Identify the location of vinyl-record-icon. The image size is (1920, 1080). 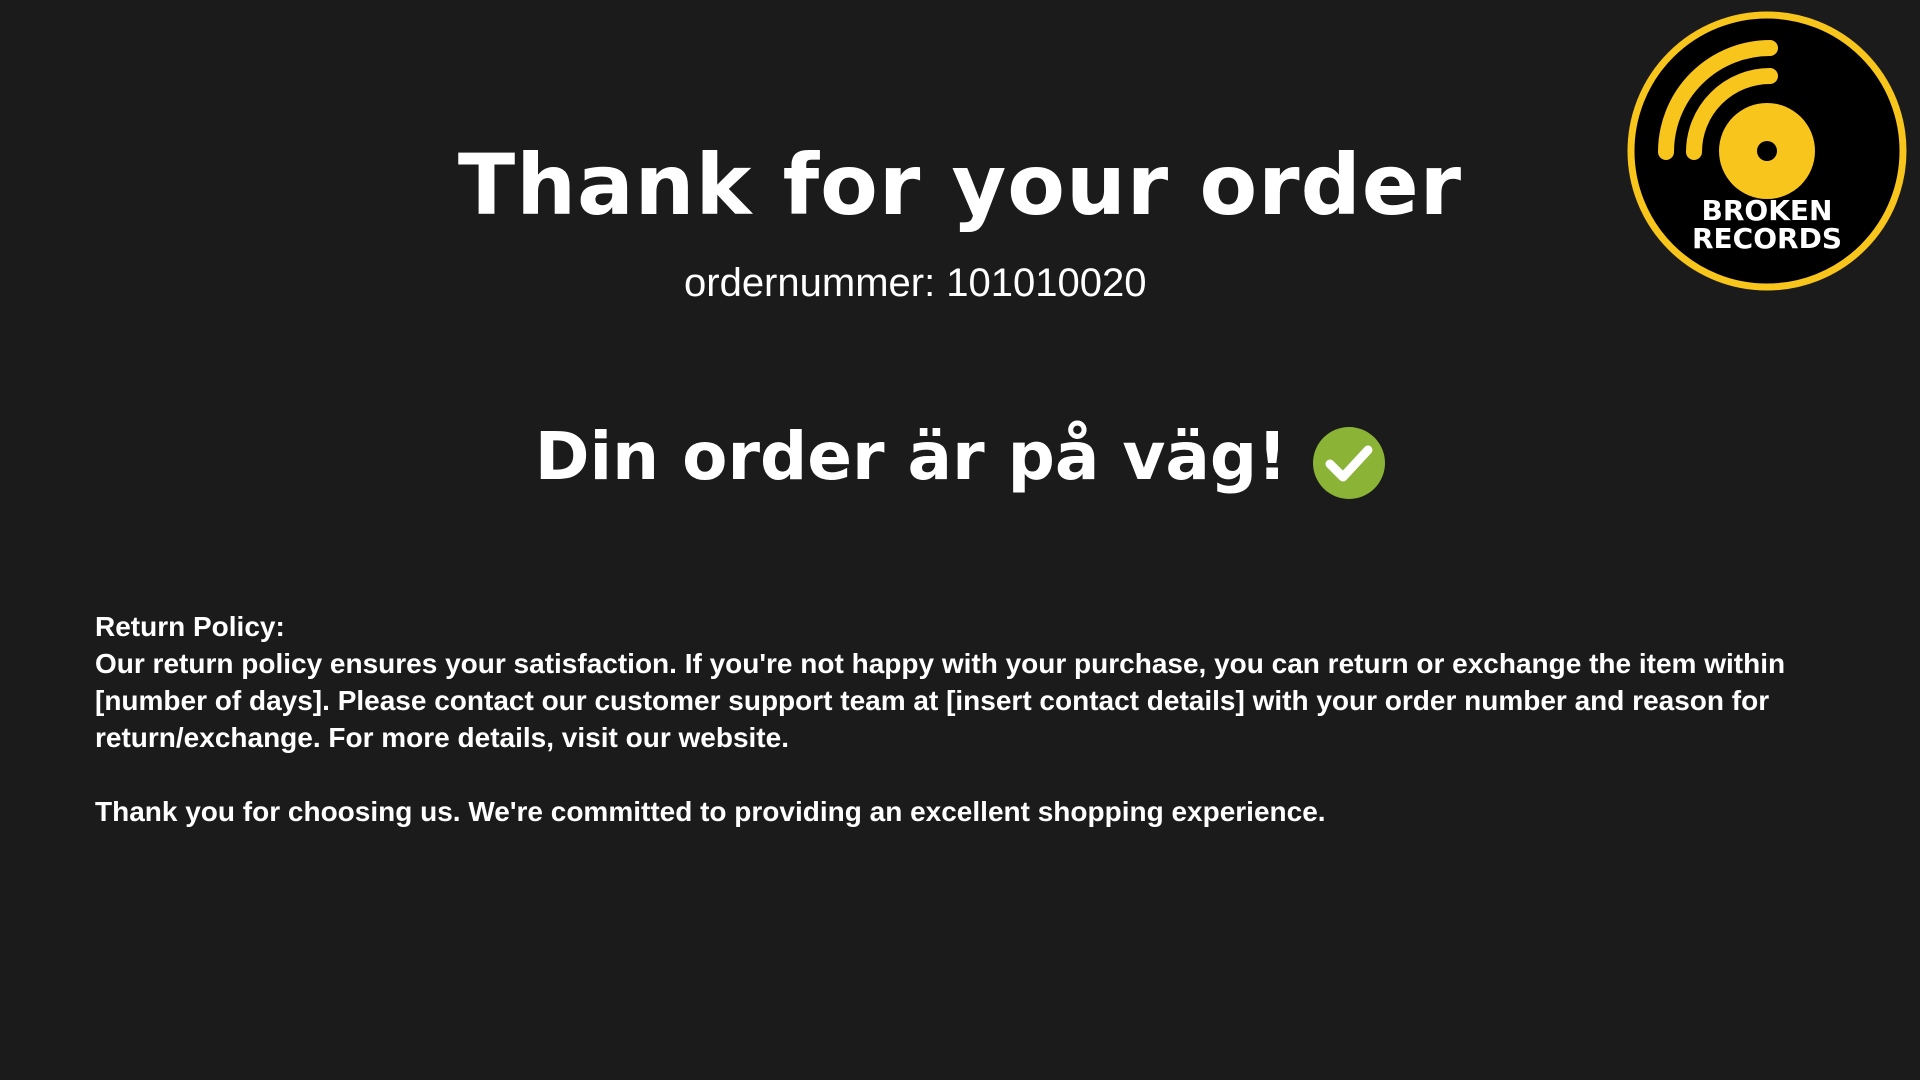
(1767, 151).